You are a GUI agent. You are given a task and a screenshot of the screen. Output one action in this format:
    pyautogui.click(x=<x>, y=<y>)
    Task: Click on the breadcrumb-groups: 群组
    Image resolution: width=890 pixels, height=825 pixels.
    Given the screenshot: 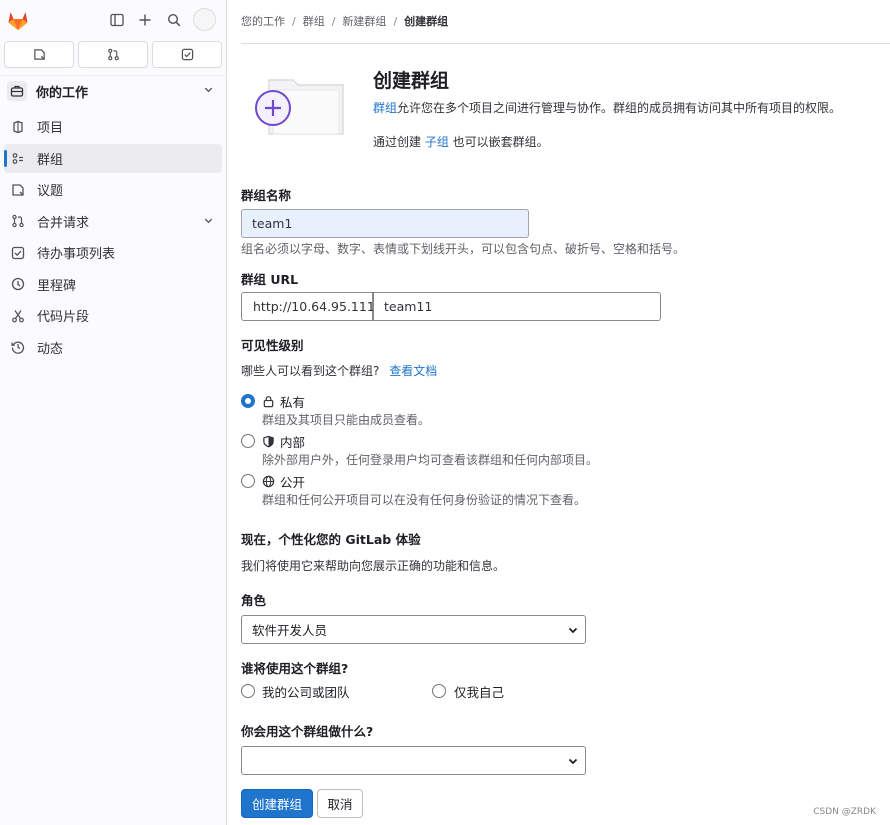 What is the action you would take?
    pyautogui.click(x=314, y=21)
    